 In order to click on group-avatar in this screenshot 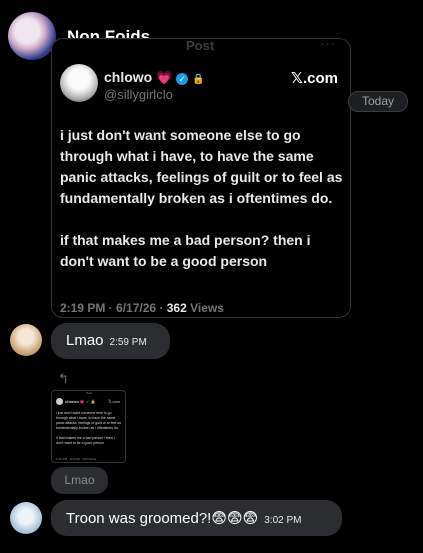, I will do `click(32, 36)`.